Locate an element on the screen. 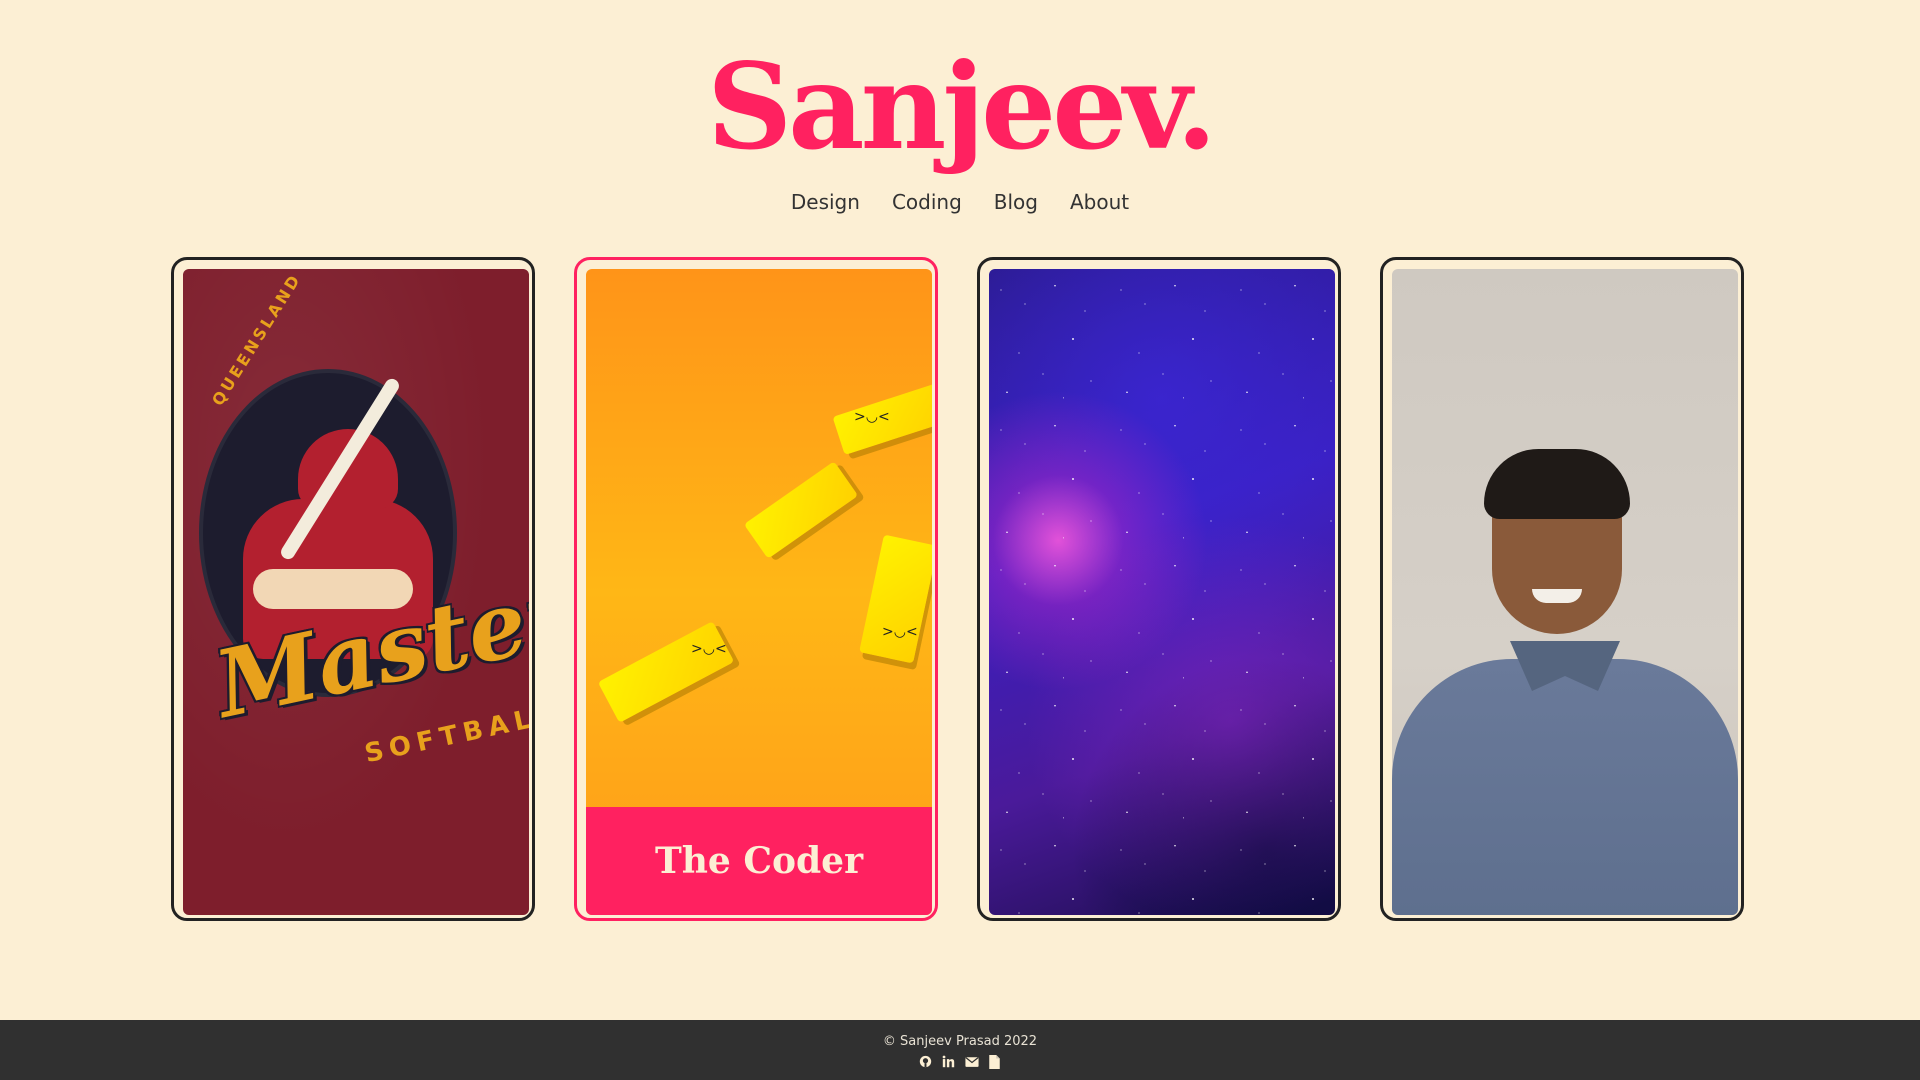  portrait-image is located at coordinates (1565, 592).